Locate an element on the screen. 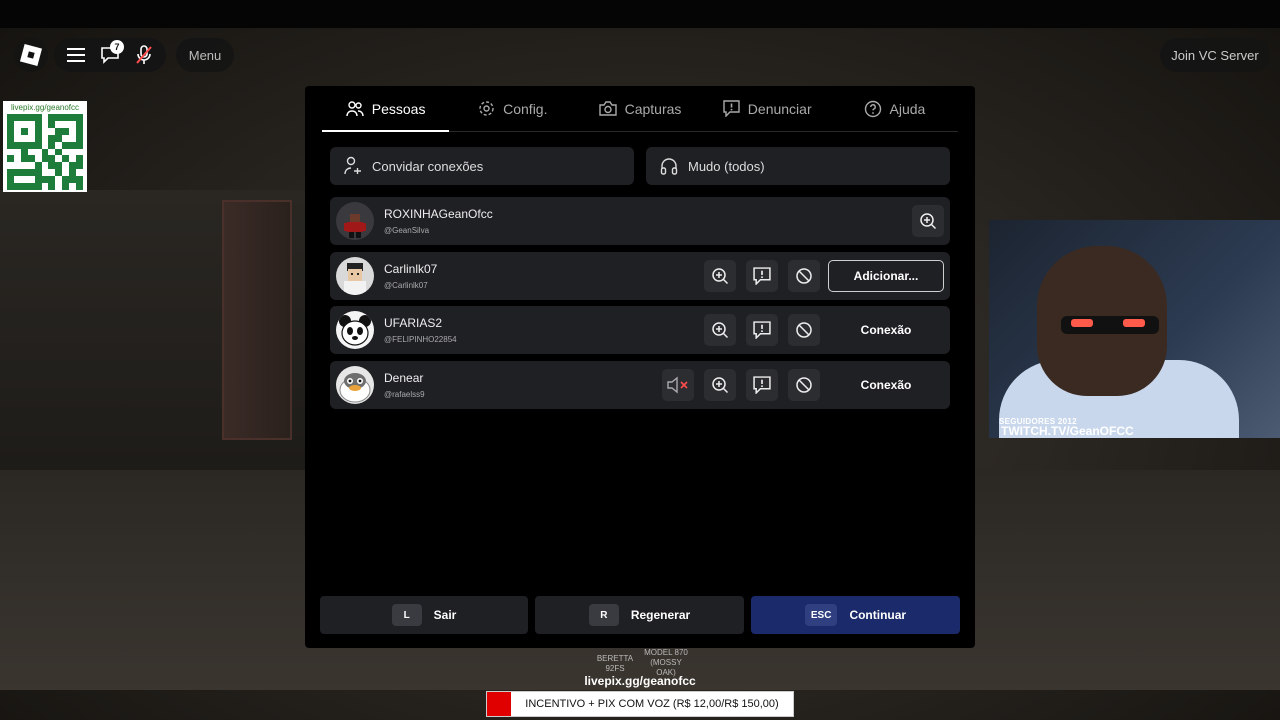  tab-people-label: Pessoas is located at coordinates (398, 108).